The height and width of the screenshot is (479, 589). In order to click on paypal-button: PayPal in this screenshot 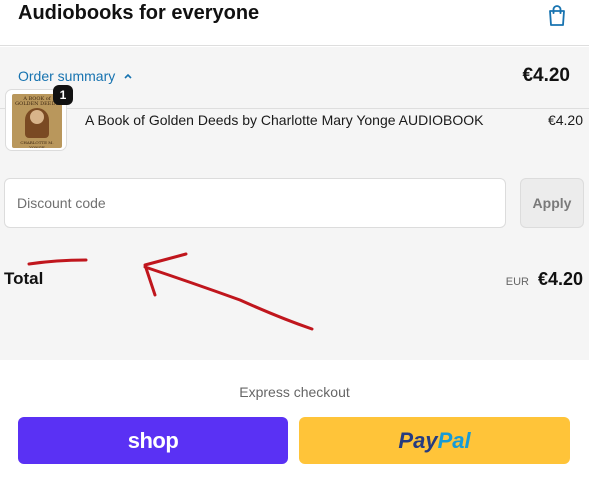, I will do `click(434, 440)`.